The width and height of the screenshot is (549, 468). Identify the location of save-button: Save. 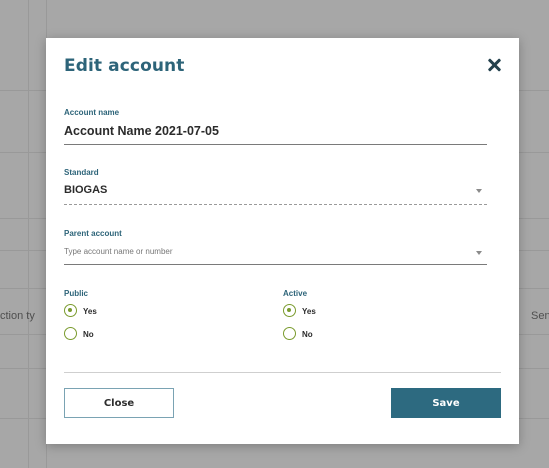
(446, 403).